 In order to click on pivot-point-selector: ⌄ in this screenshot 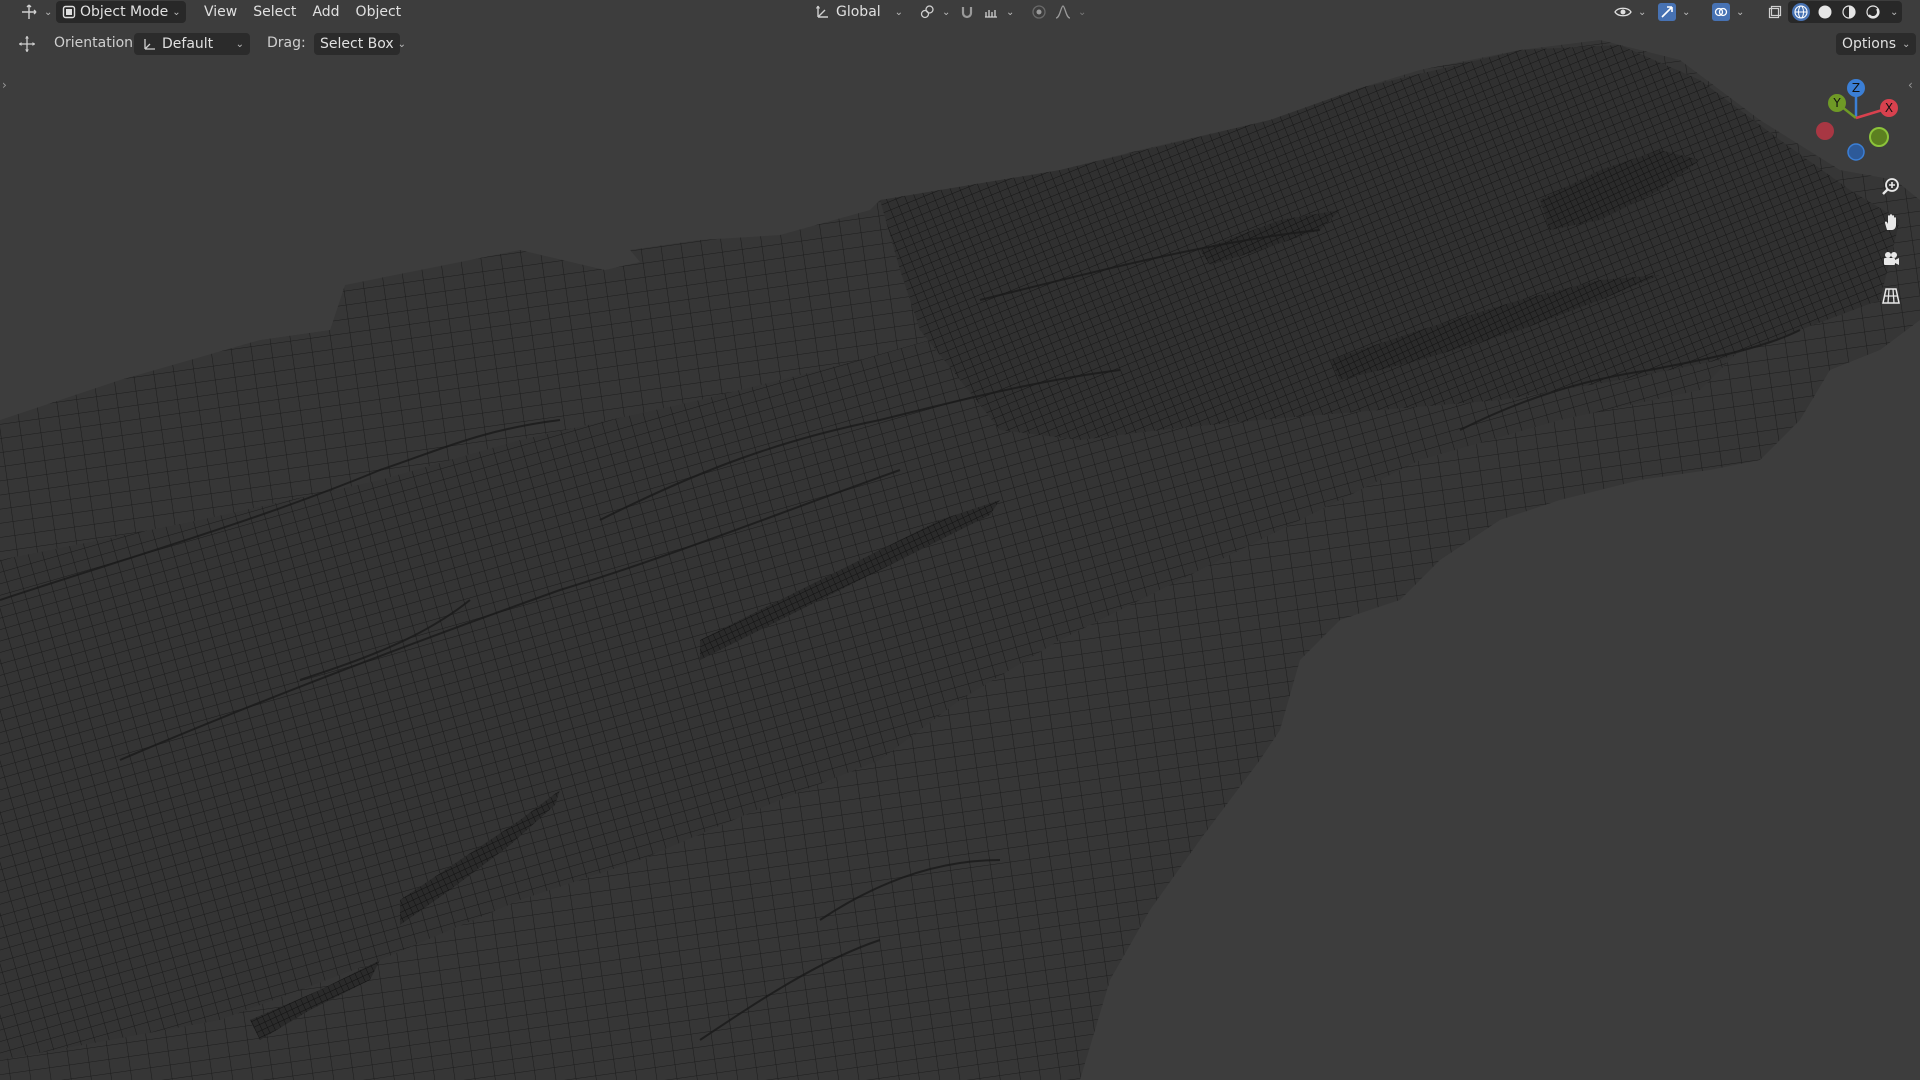, I will do `click(934, 12)`.